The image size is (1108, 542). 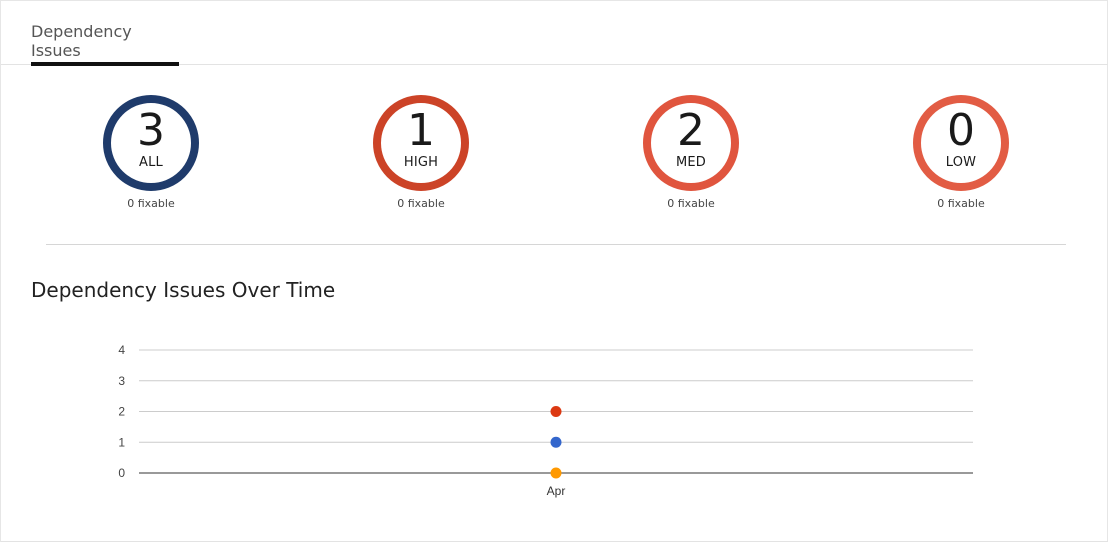 I want to click on issue-count: 0, so click(x=961, y=130).